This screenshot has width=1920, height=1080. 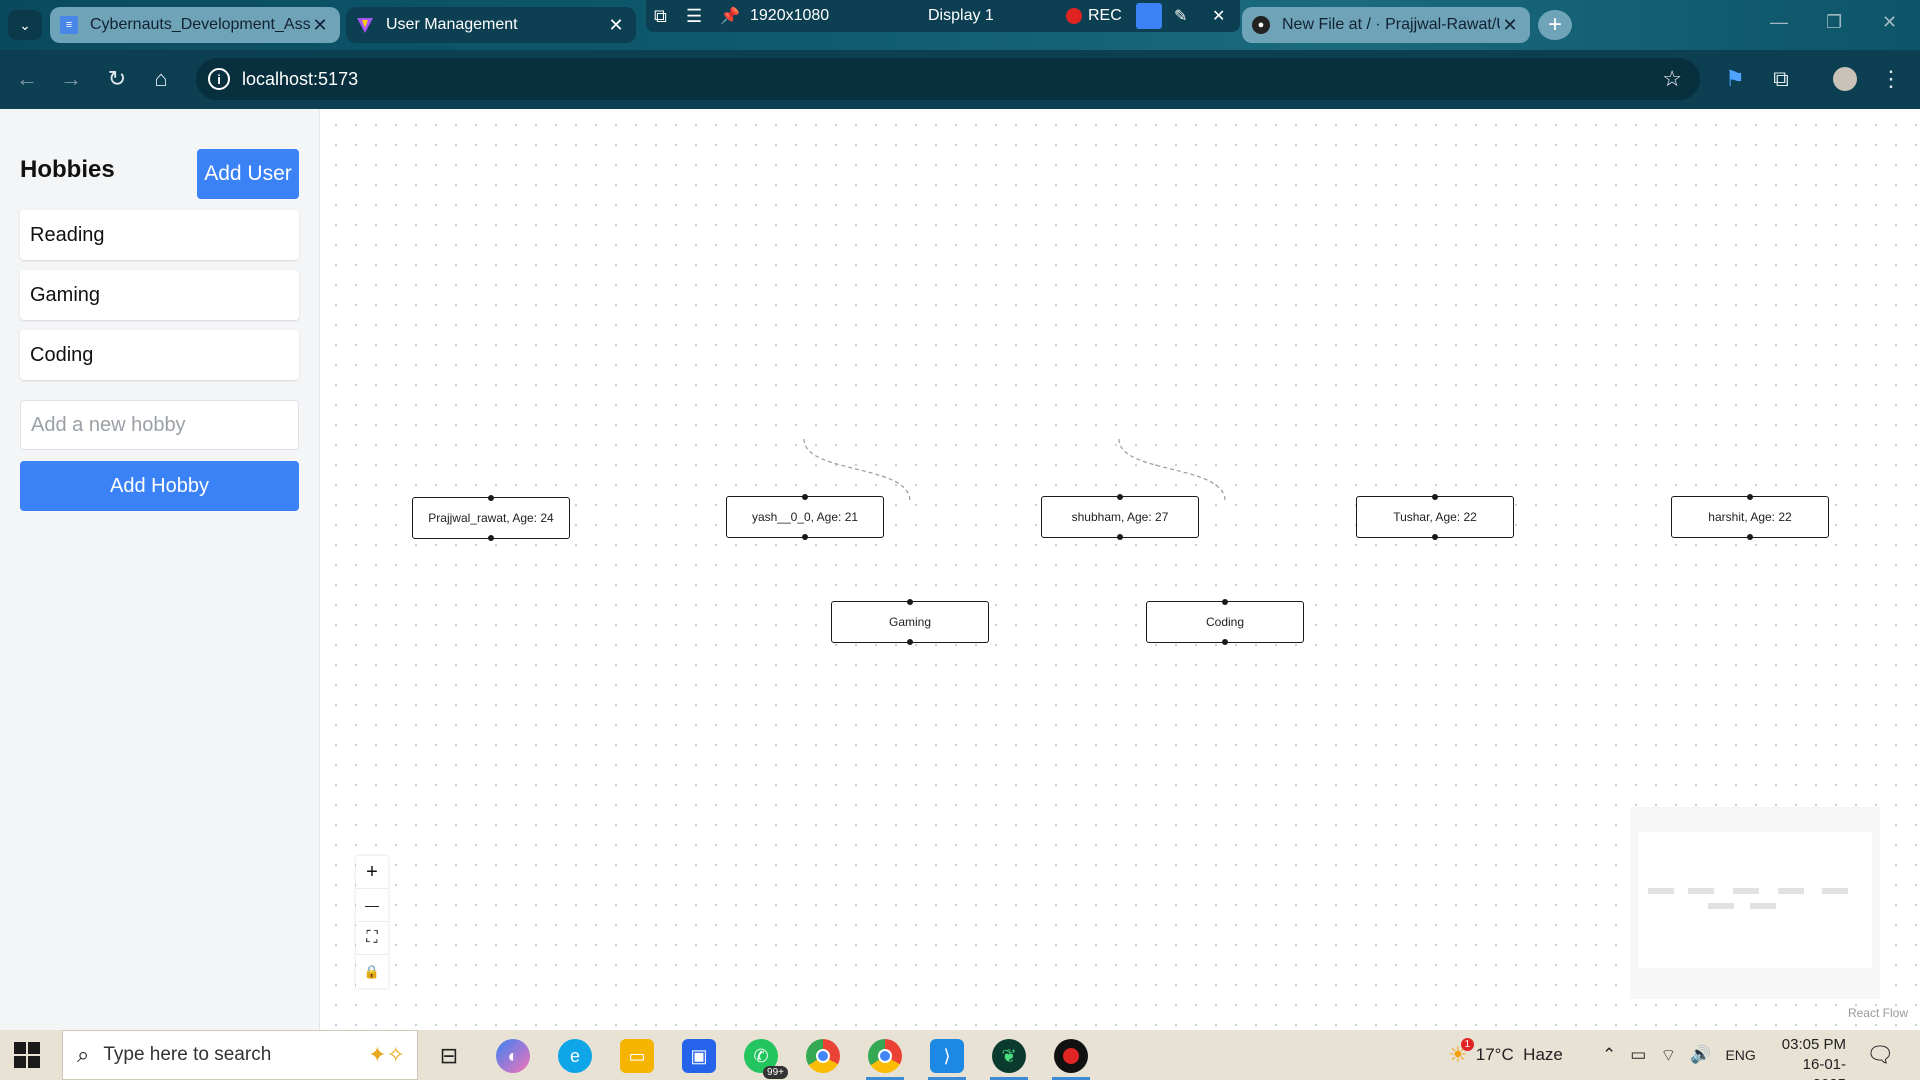 What do you see at coordinates (372, 971) in the screenshot?
I see `lock-button: 🔒` at bounding box center [372, 971].